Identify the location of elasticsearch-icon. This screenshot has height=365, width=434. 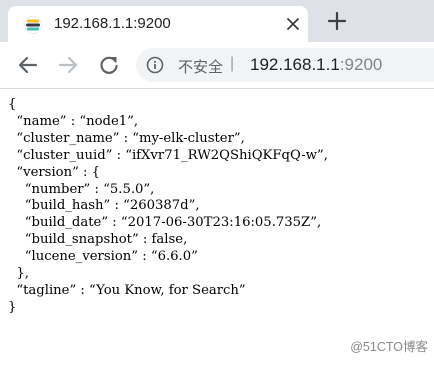
(33, 25).